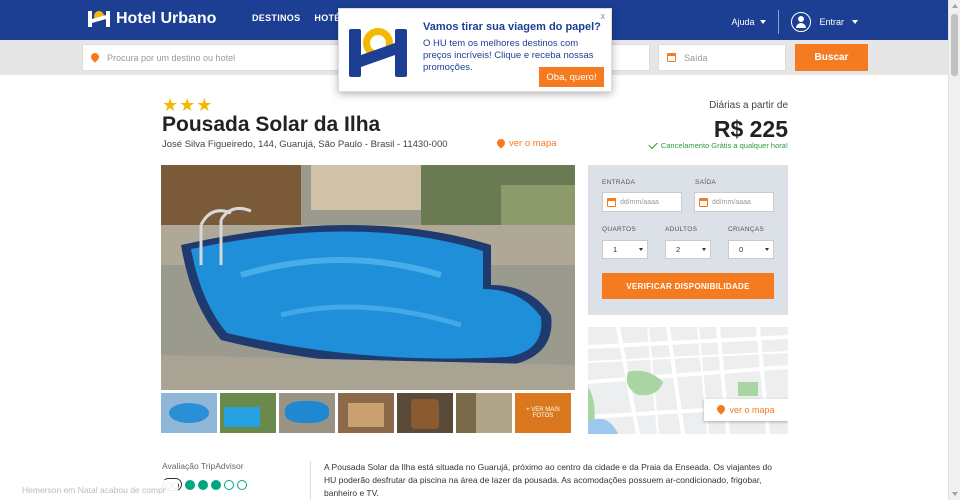 The height and width of the screenshot is (500, 960). I want to click on checkout-date-field: dd/mm/aaaa, so click(734, 202).